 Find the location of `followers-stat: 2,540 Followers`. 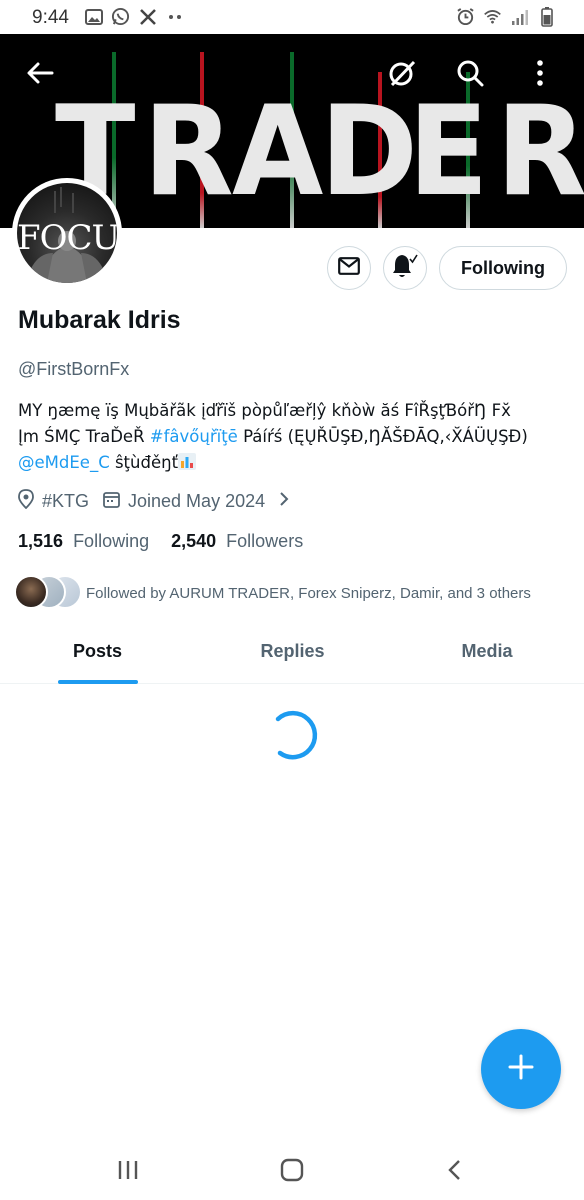

followers-stat: 2,540 Followers is located at coordinates (237, 541).